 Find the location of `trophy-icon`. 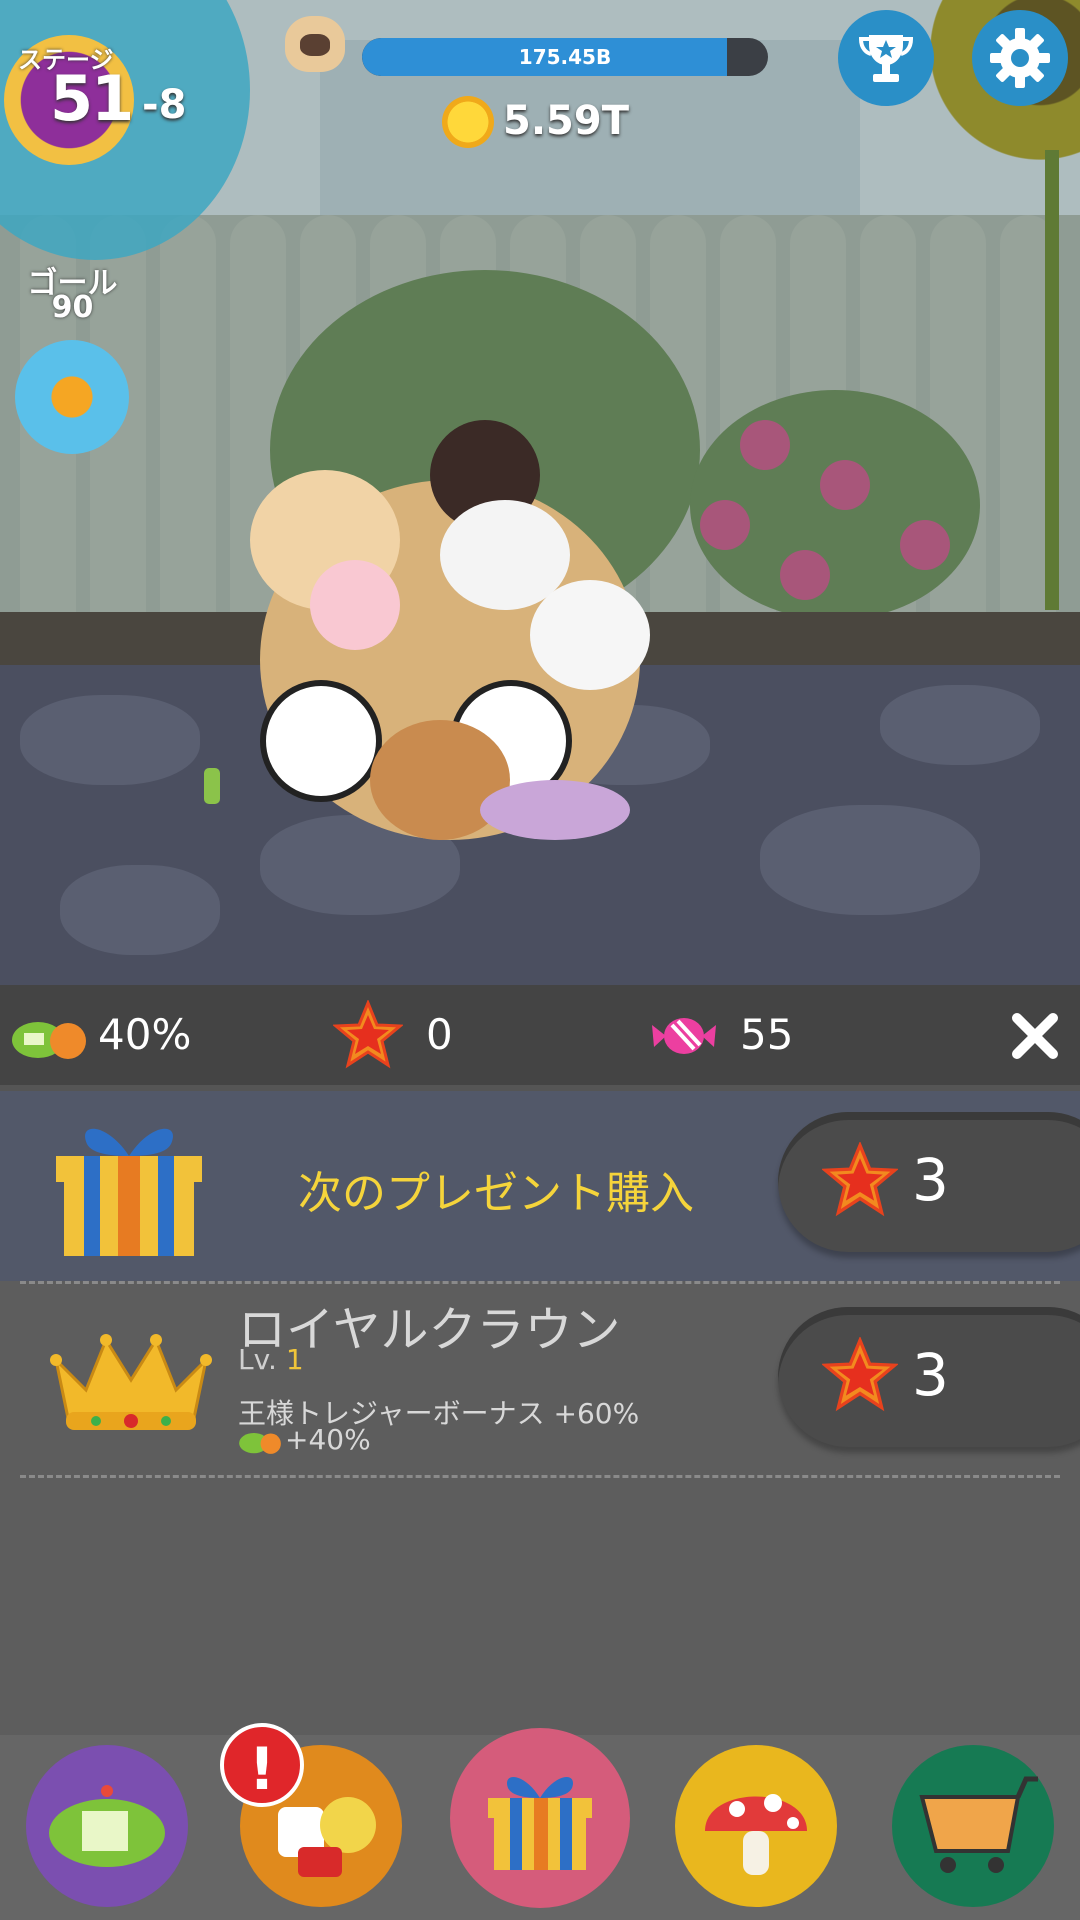

trophy-icon is located at coordinates (886, 58).